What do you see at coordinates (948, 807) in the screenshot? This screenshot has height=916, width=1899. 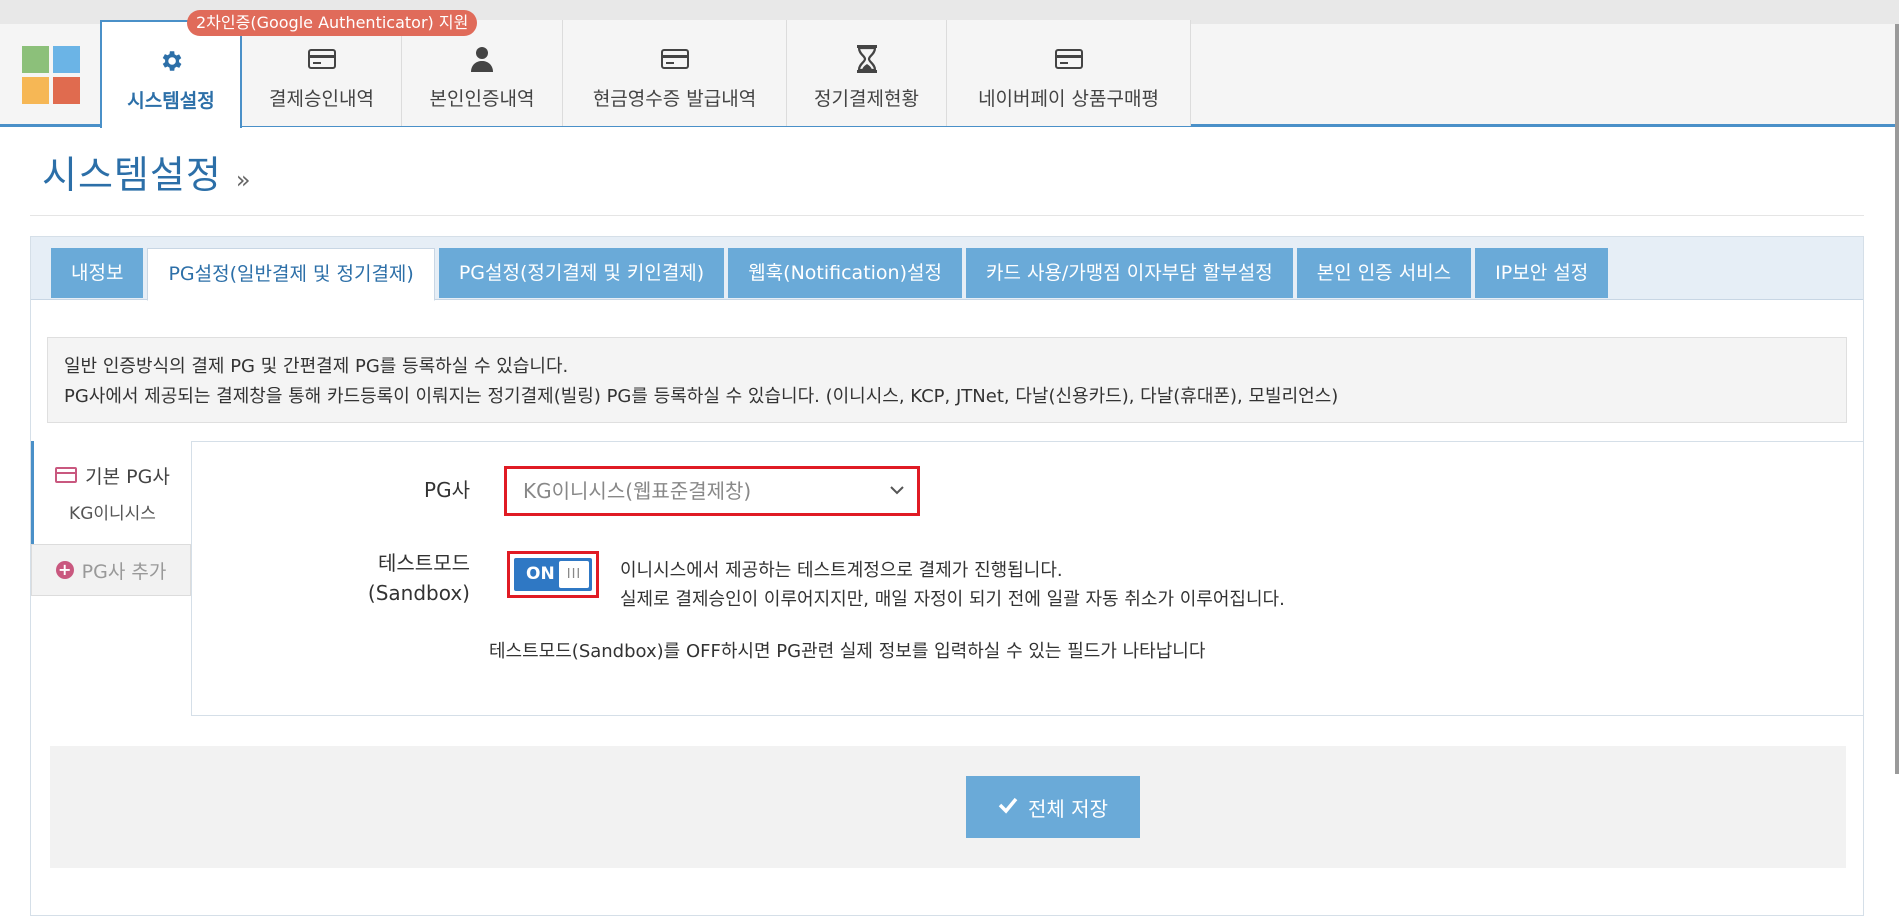 I see `footer-action-bar` at bounding box center [948, 807].